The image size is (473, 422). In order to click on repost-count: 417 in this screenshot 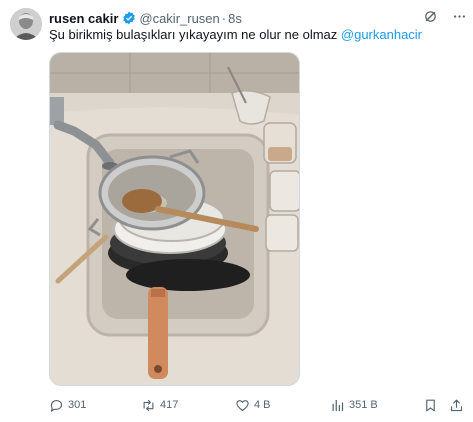, I will do `click(169, 405)`.